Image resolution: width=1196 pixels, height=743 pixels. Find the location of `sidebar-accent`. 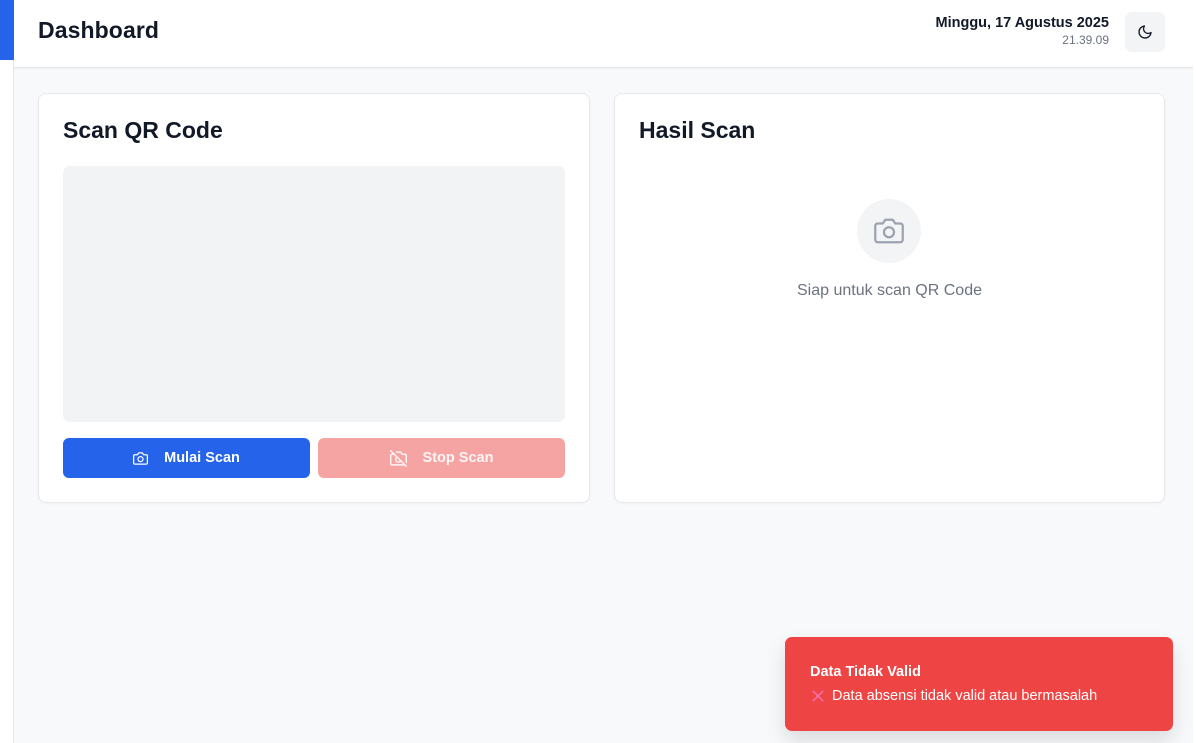

sidebar-accent is located at coordinates (7, 30).